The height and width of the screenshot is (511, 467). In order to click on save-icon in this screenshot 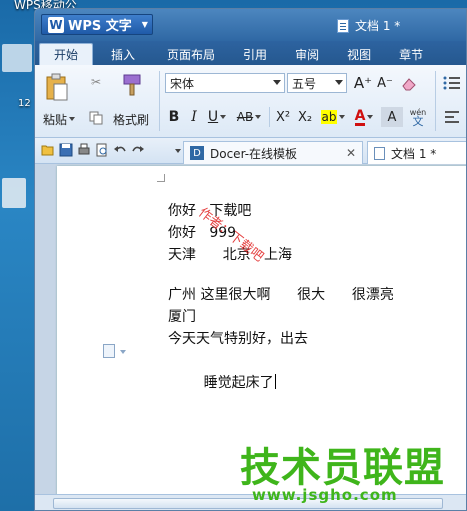, I will do `click(66, 150)`.